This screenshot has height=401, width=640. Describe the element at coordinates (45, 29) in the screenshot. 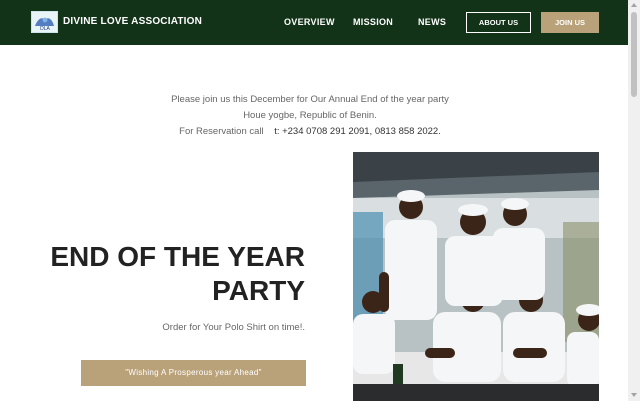

I see `svg-text: DLA` at that location.